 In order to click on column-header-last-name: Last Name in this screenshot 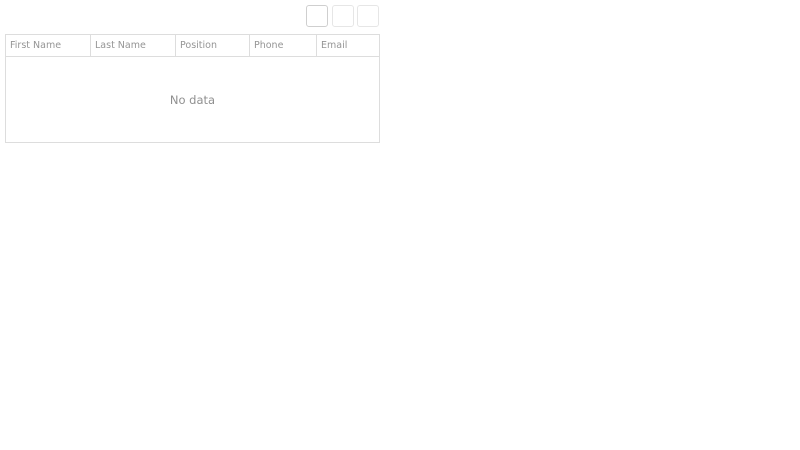, I will do `click(133, 45)`.